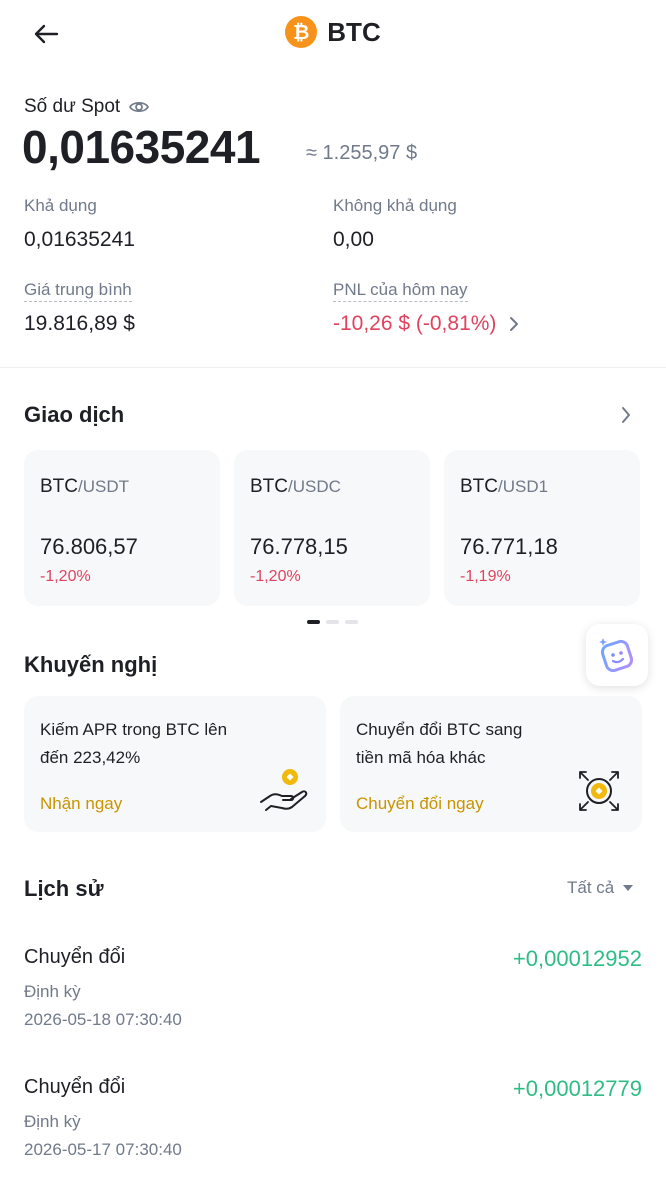 The image size is (666, 1200). I want to click on page-dot-active, so click(313, 622).